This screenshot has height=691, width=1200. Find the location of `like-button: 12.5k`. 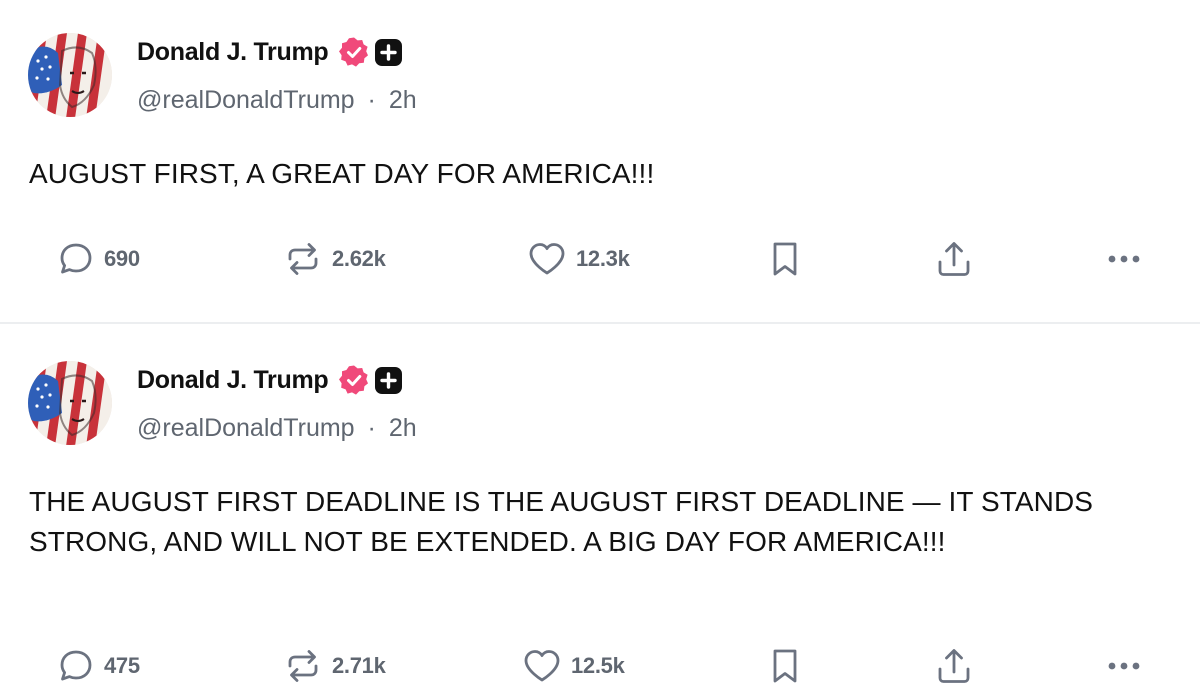

like-button: 12.5k is located at coordinates (573, 666).